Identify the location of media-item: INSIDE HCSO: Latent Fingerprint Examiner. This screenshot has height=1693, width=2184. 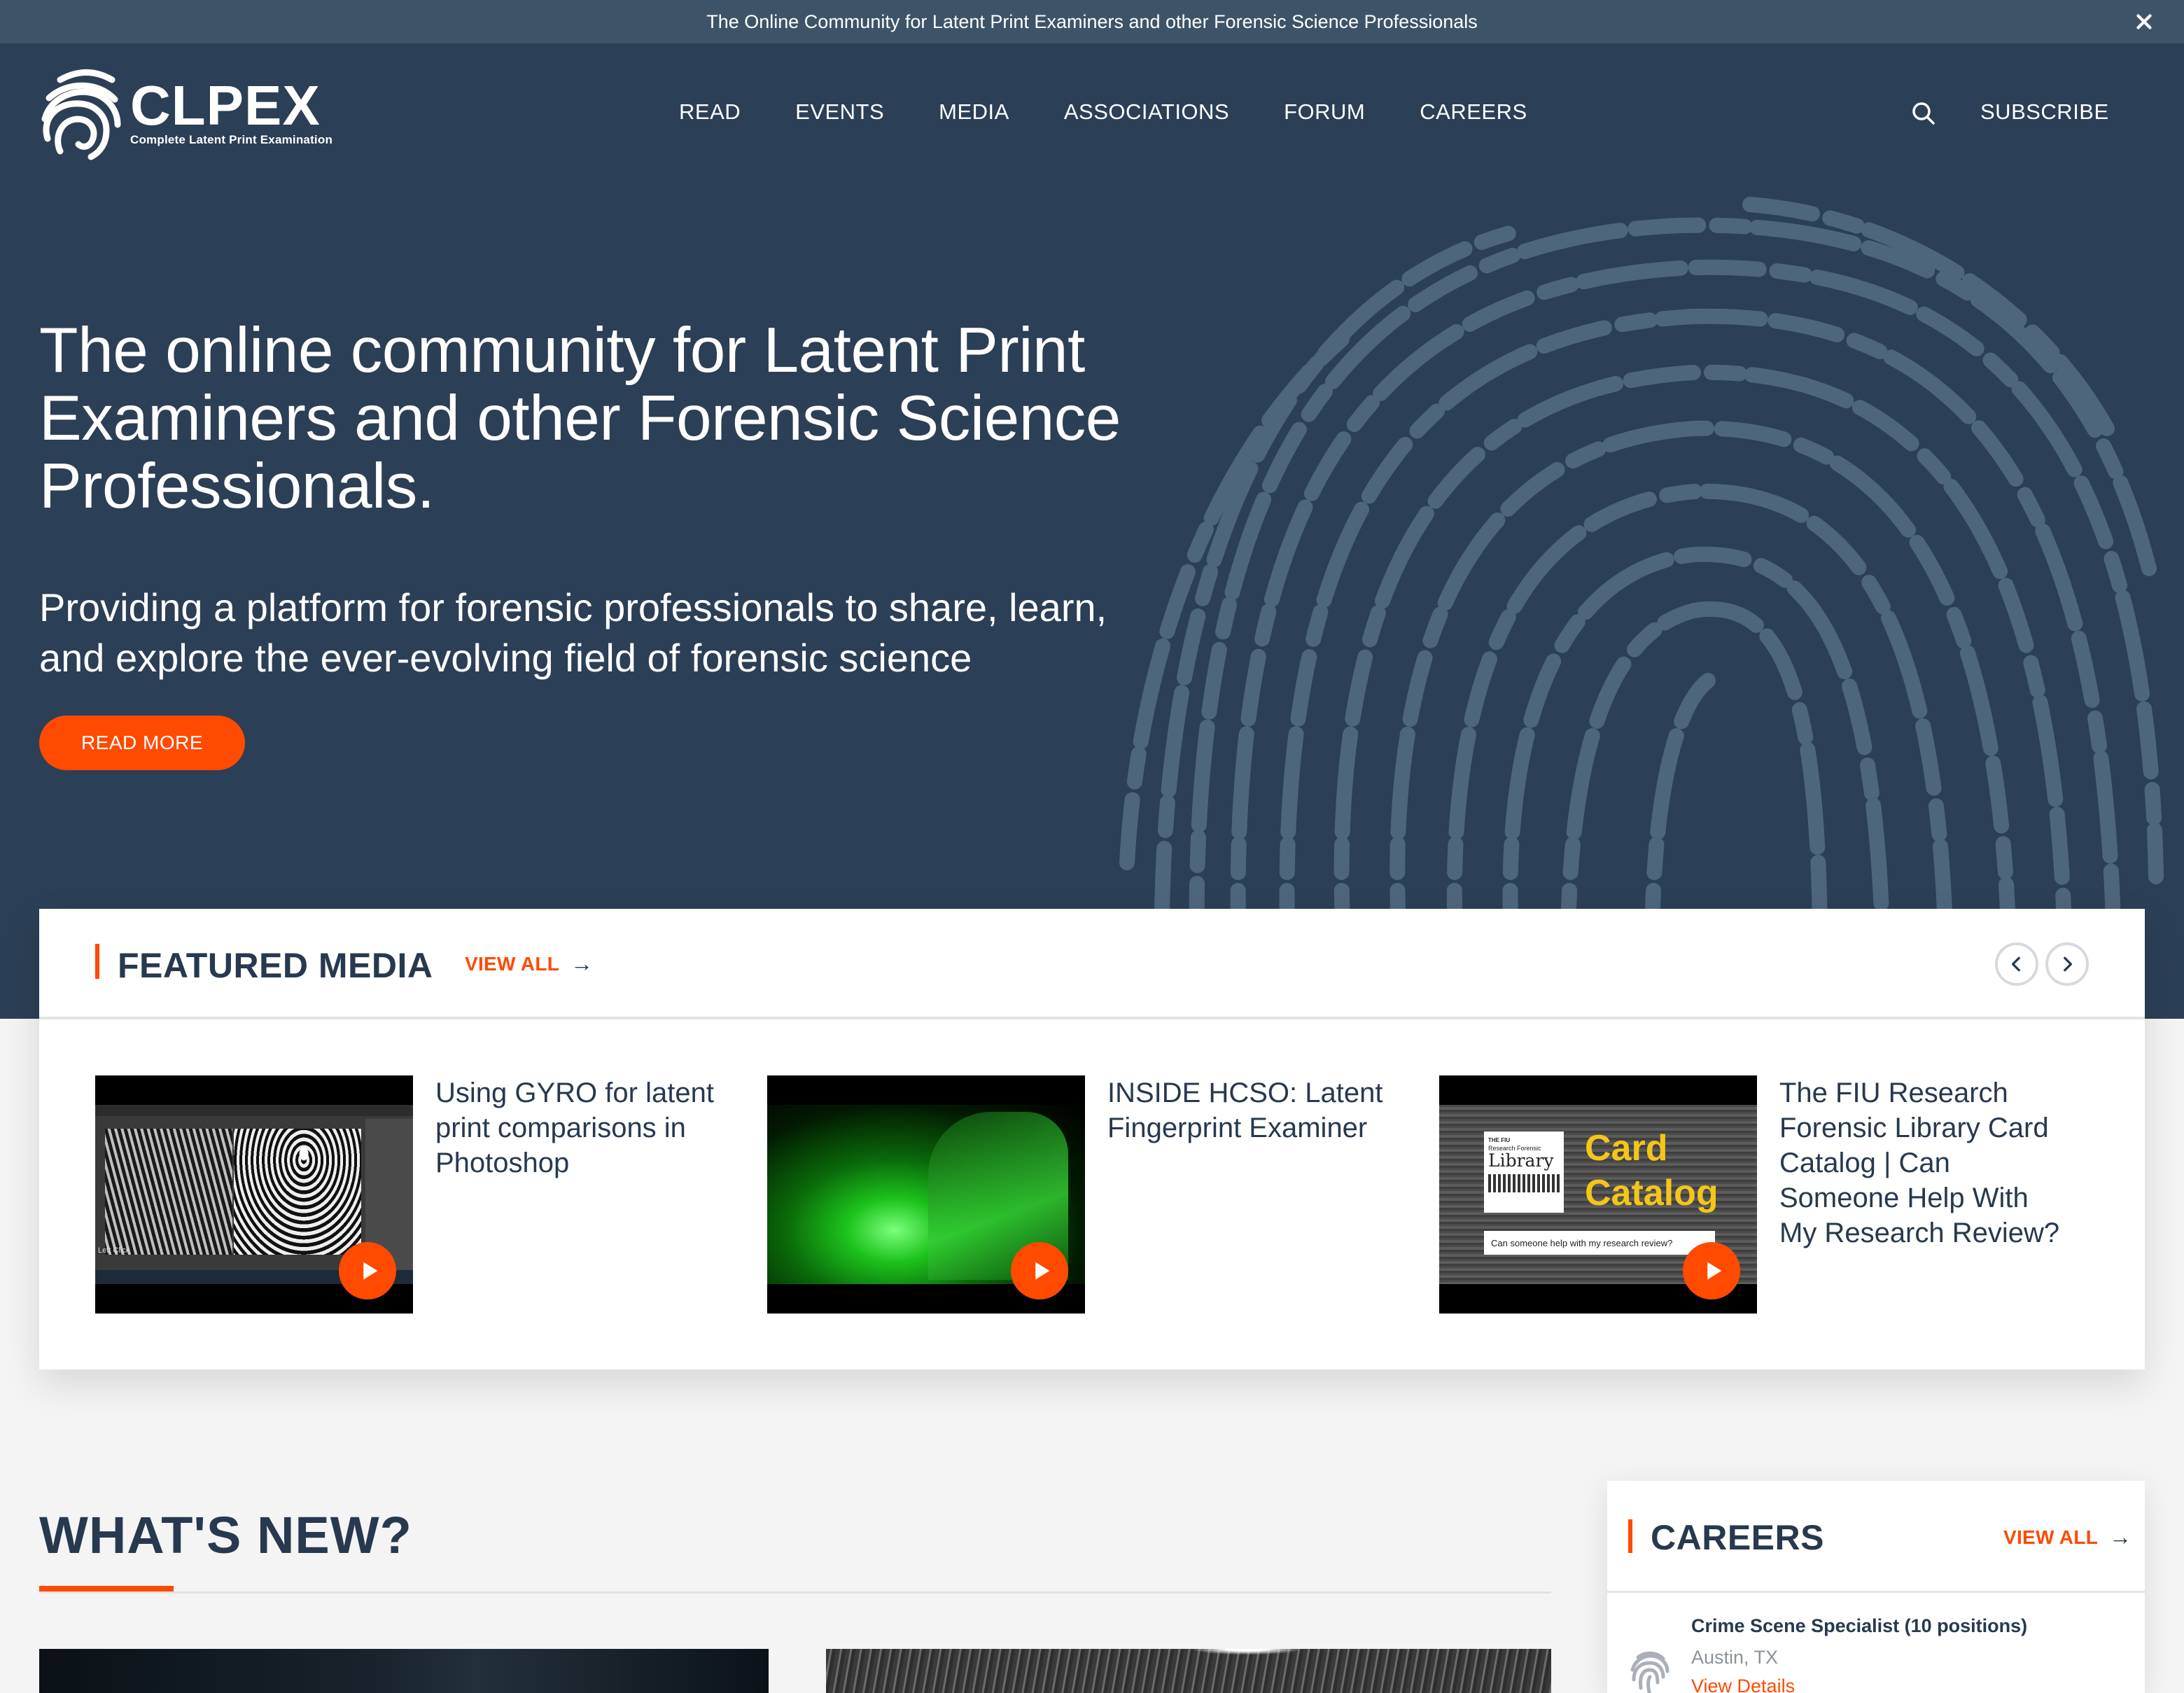
(1103, 1194).